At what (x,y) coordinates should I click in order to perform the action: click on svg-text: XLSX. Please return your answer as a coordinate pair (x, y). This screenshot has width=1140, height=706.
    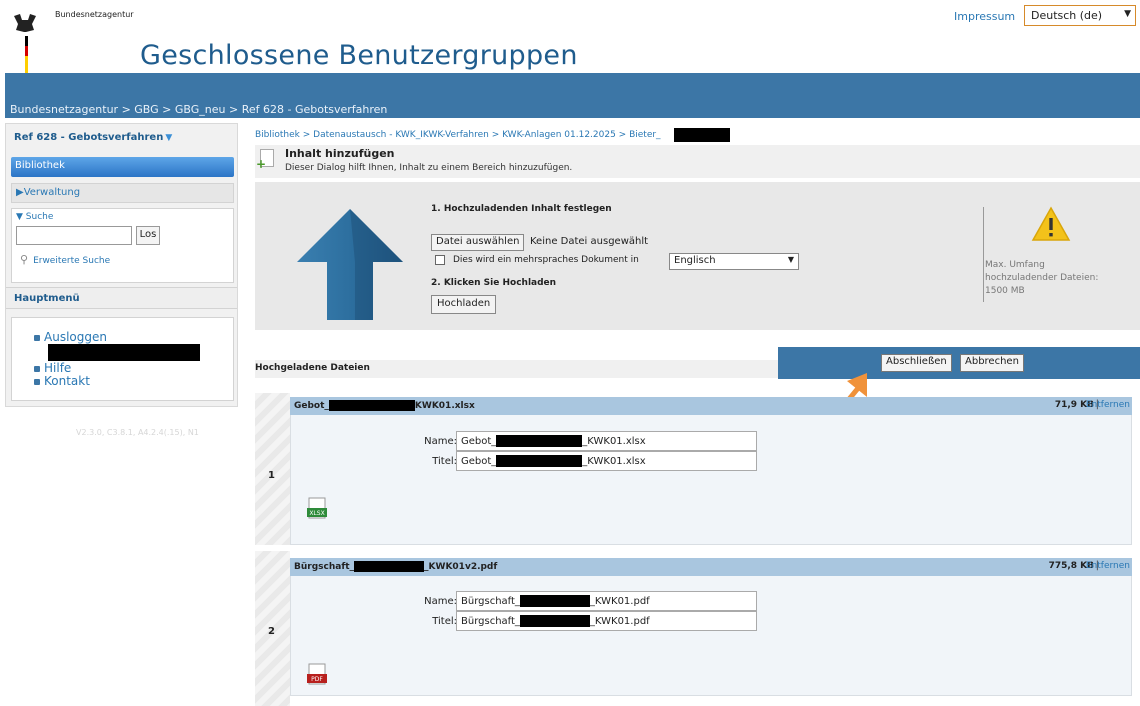
    Looking at the image, I should click on (316, 513).